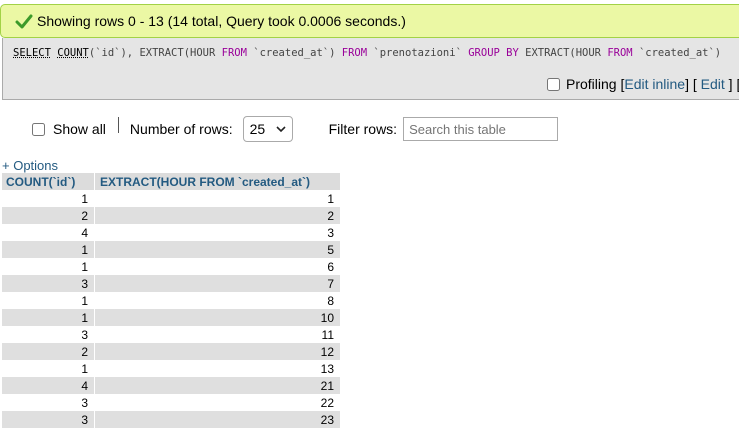  I want to click on table-row: 1 10, so click(171, 317).